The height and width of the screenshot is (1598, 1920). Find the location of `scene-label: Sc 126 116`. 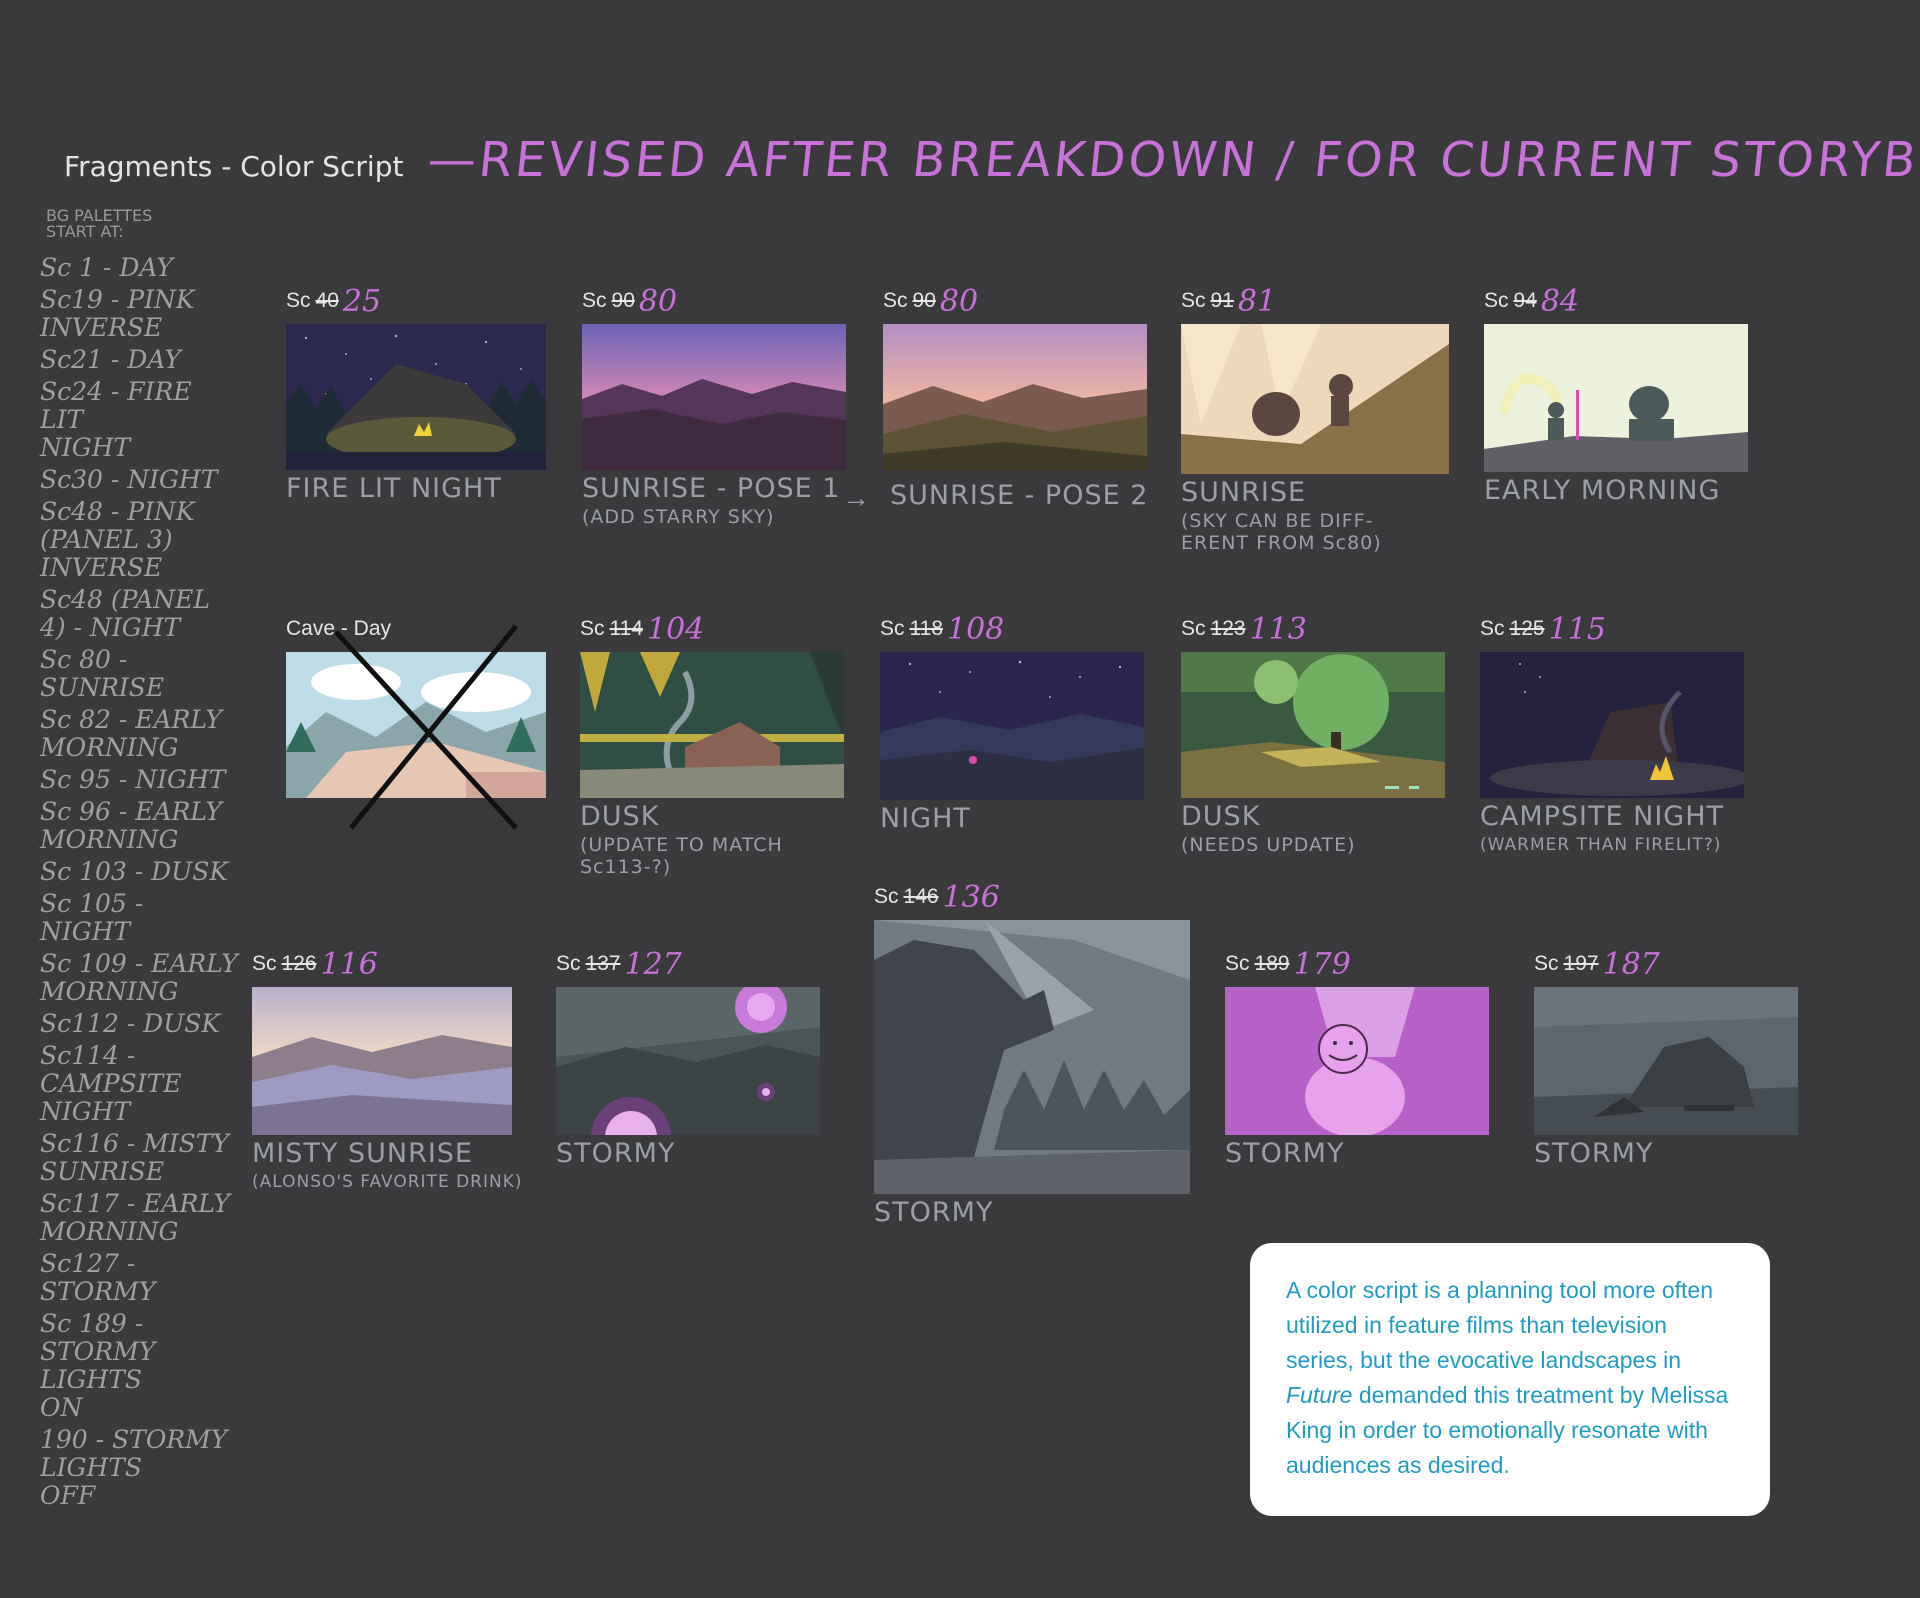

scene-label: Sc 126 116 is located at coordinates (315, 964).